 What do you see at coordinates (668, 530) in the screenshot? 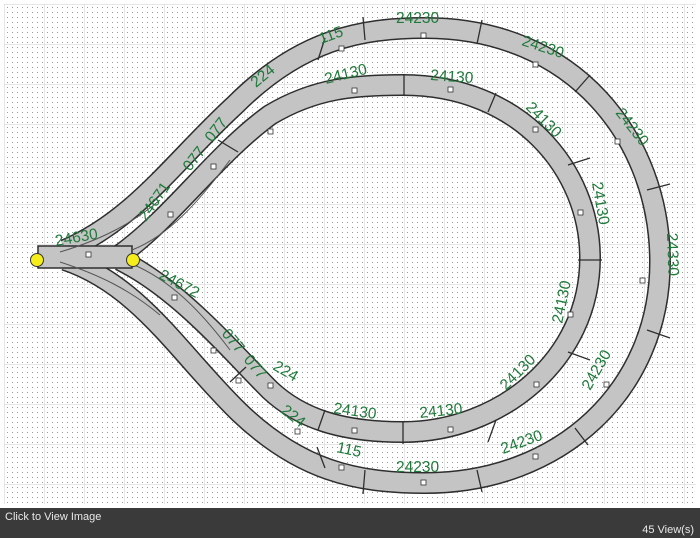
I see `view-count: 45 View(s)` at bounding box center [668, 530].